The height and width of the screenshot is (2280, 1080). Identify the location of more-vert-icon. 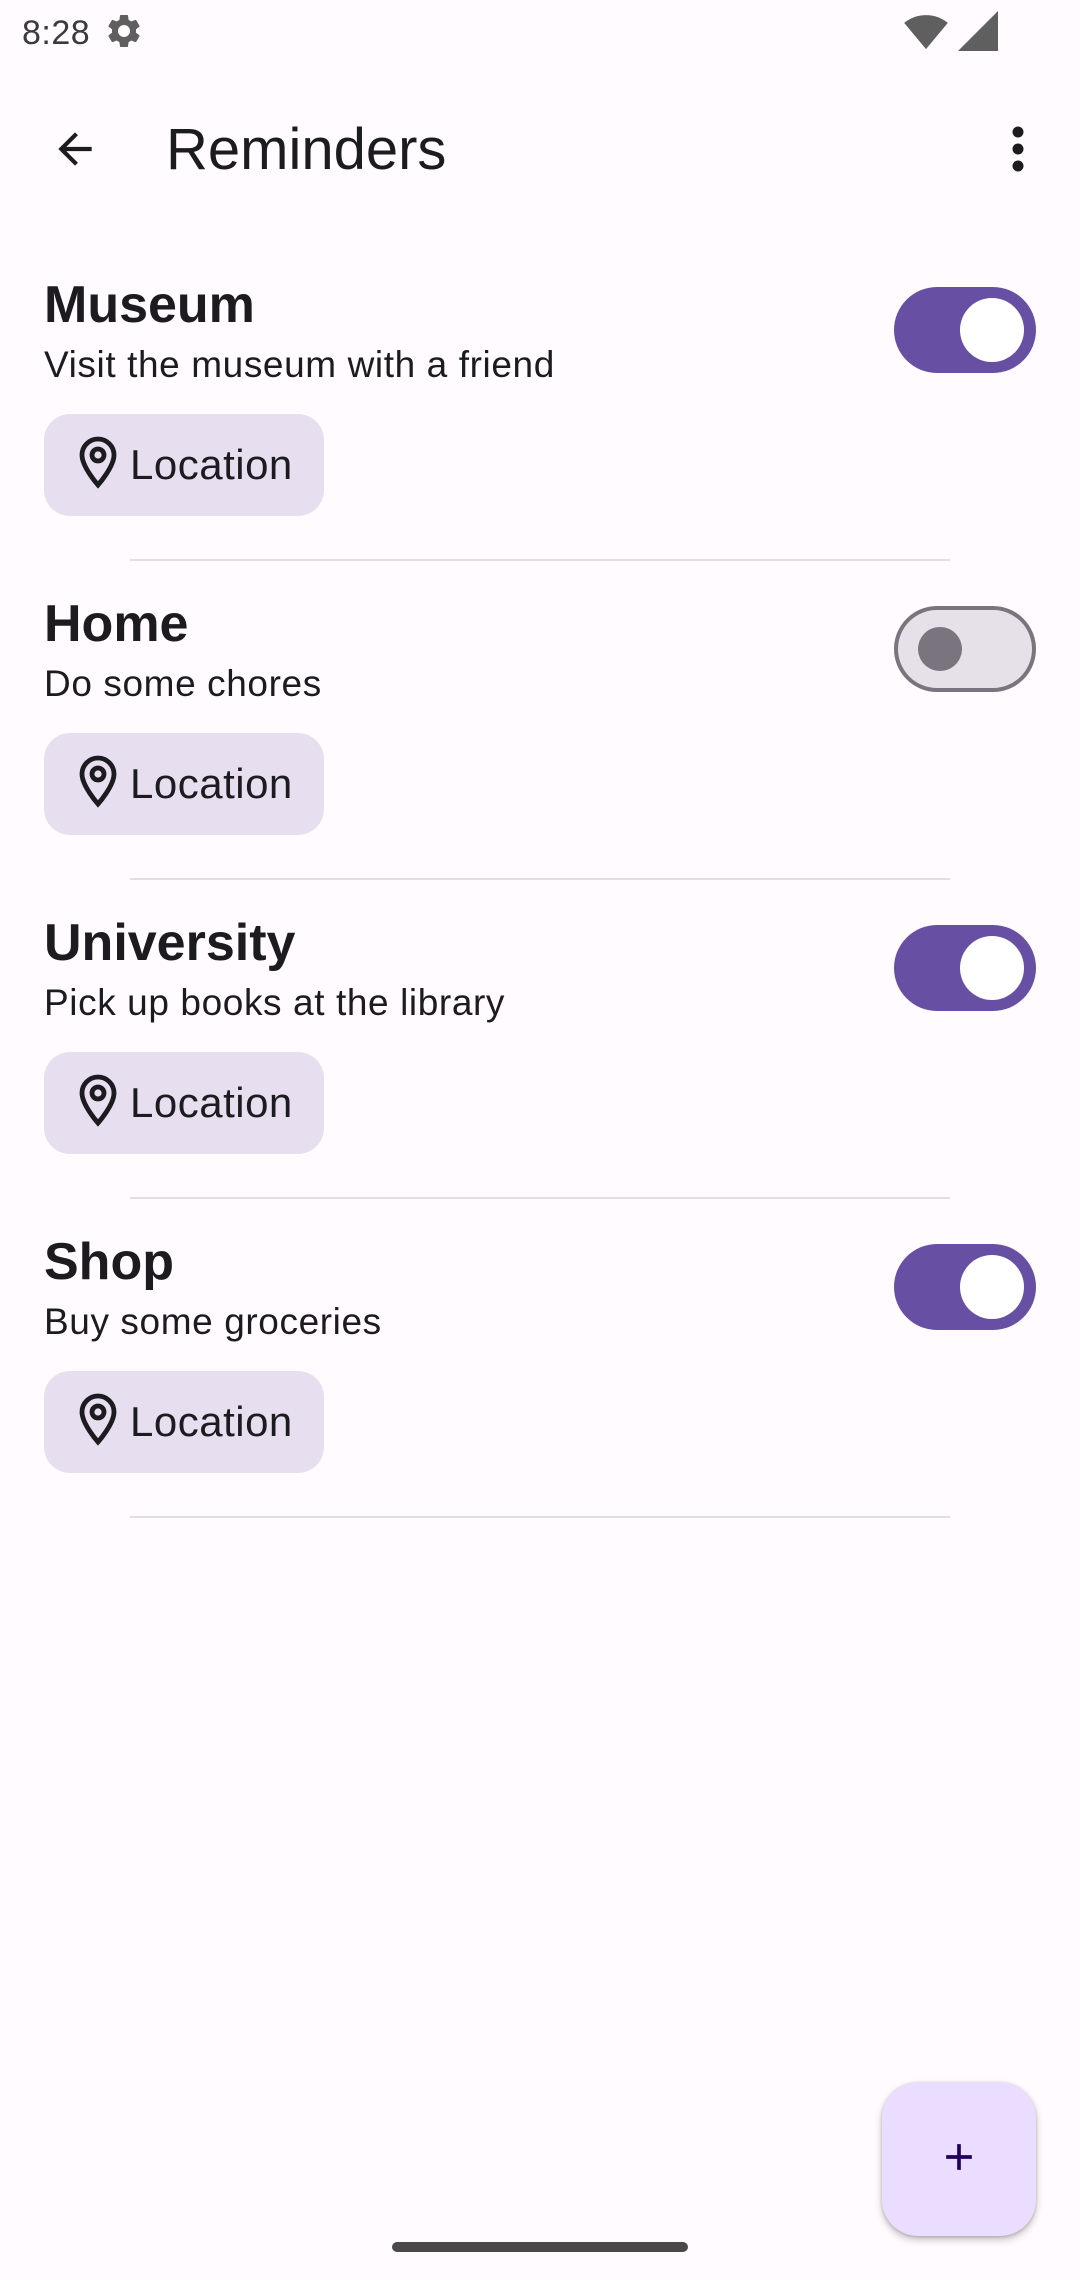
(1018, 151).